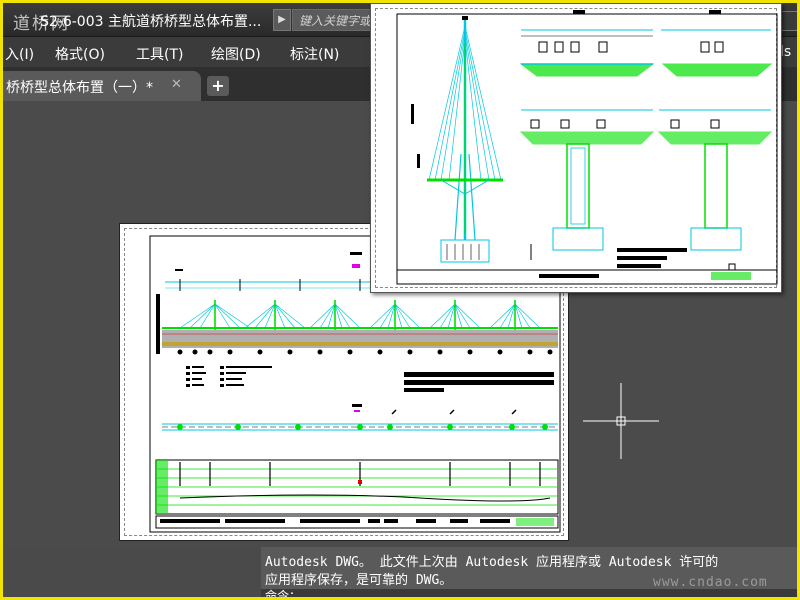 The image size is (800, 600). Describe the element at coordinates (283, 593) in the screenshot. I see `command-prompt: 命令：` at that location.